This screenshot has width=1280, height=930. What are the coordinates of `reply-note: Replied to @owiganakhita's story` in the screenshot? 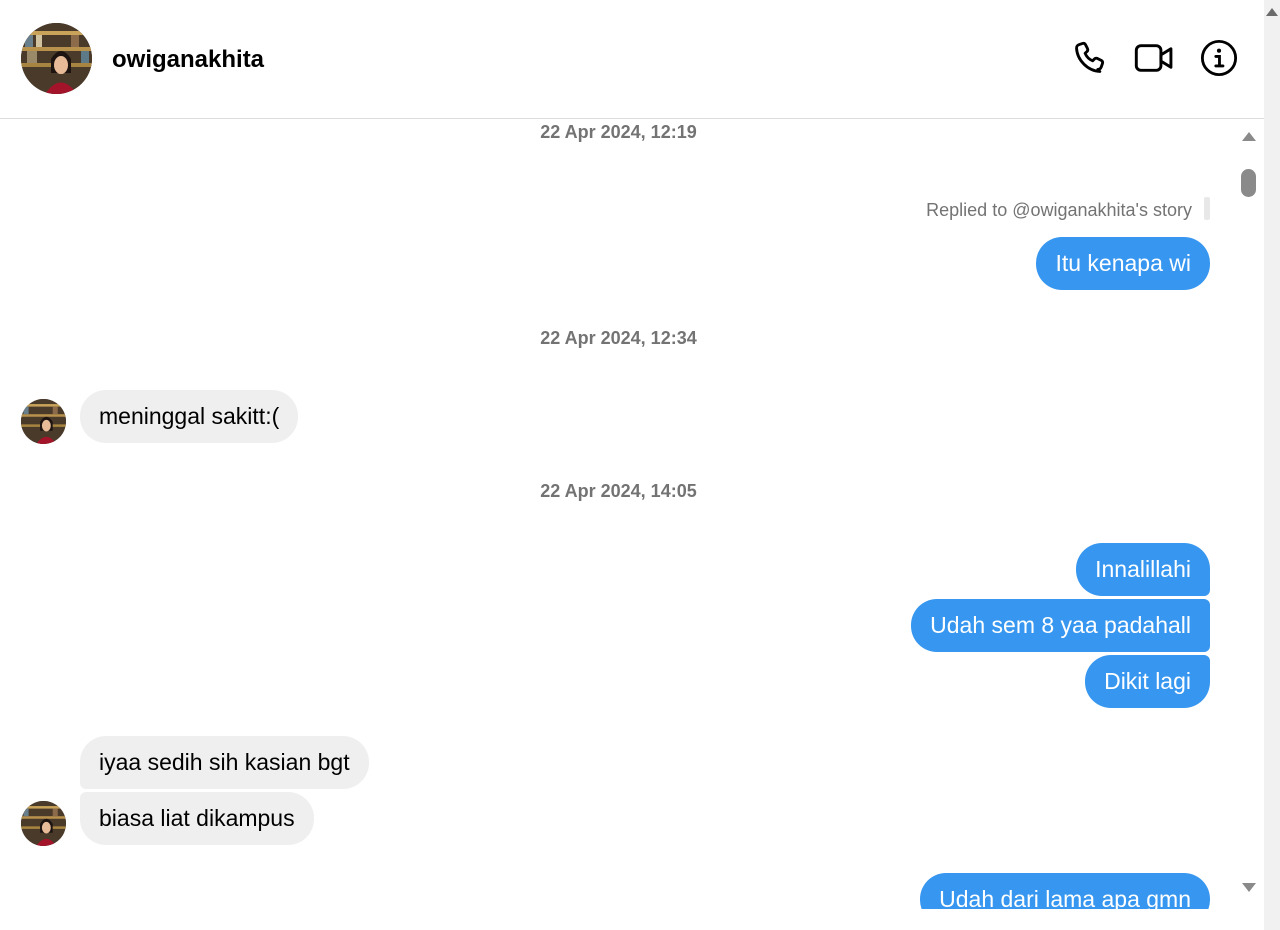 It's located at (1059, 210).